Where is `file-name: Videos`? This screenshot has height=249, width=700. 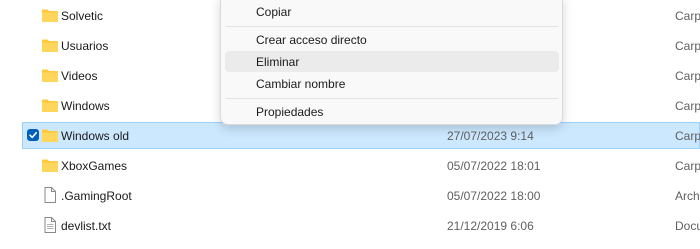 file-name: Videos is located at coordinates (79, 76).